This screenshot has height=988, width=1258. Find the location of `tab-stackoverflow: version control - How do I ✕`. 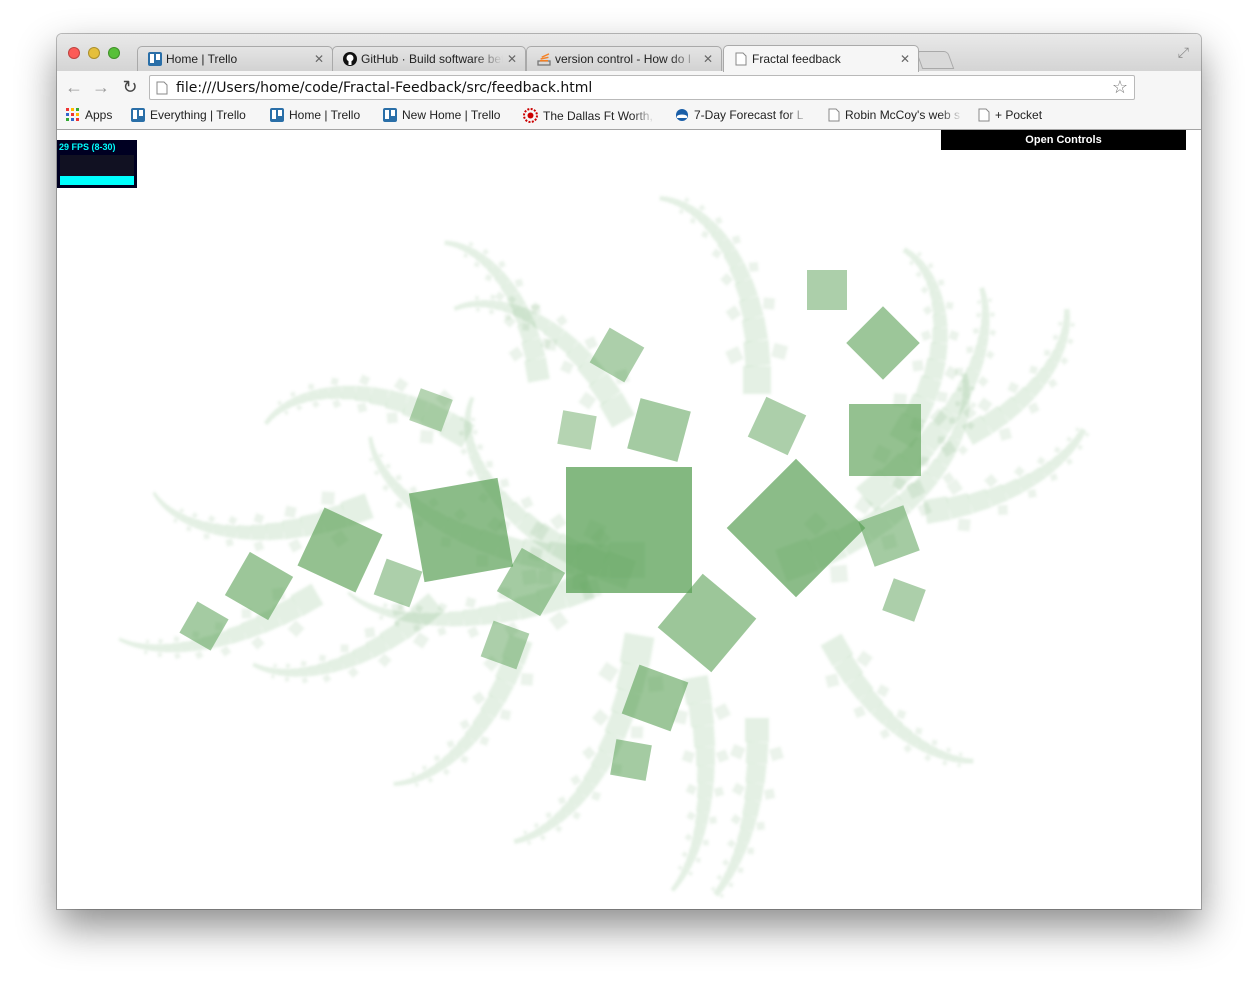

tab-stackoverflow: version control - How do I ✕ is located at coordinates (624, 58).